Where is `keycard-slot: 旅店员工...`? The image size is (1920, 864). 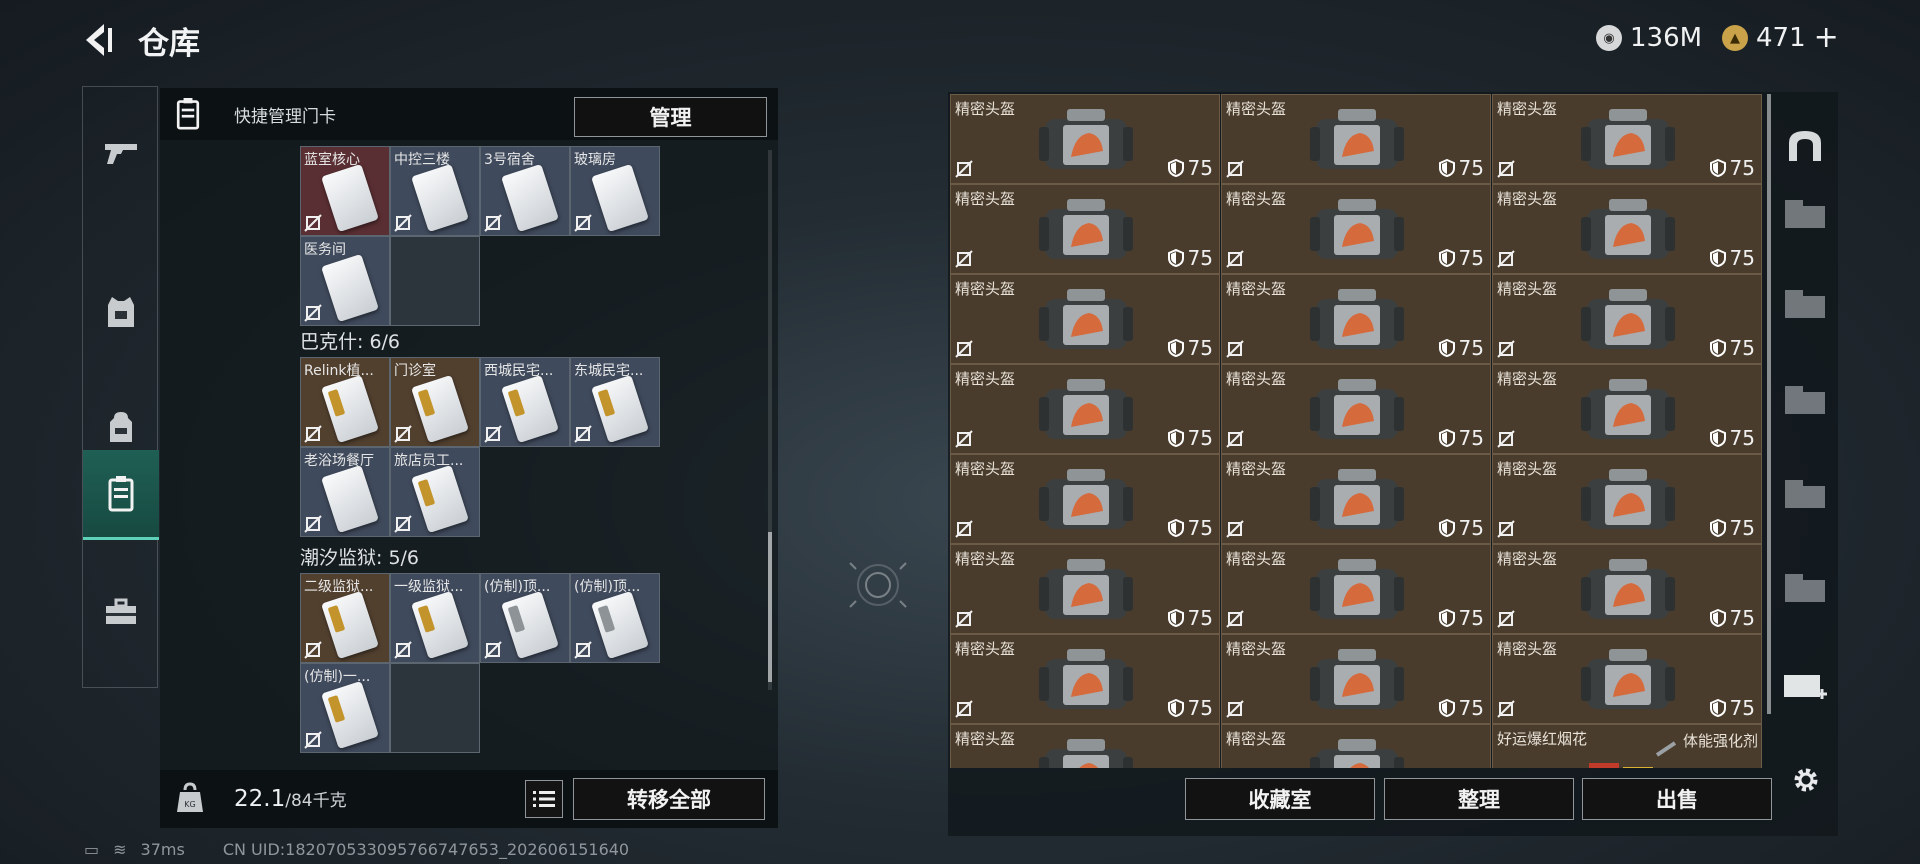
keycard-slot: 旅店员工... is located at coordinates (435, 492).